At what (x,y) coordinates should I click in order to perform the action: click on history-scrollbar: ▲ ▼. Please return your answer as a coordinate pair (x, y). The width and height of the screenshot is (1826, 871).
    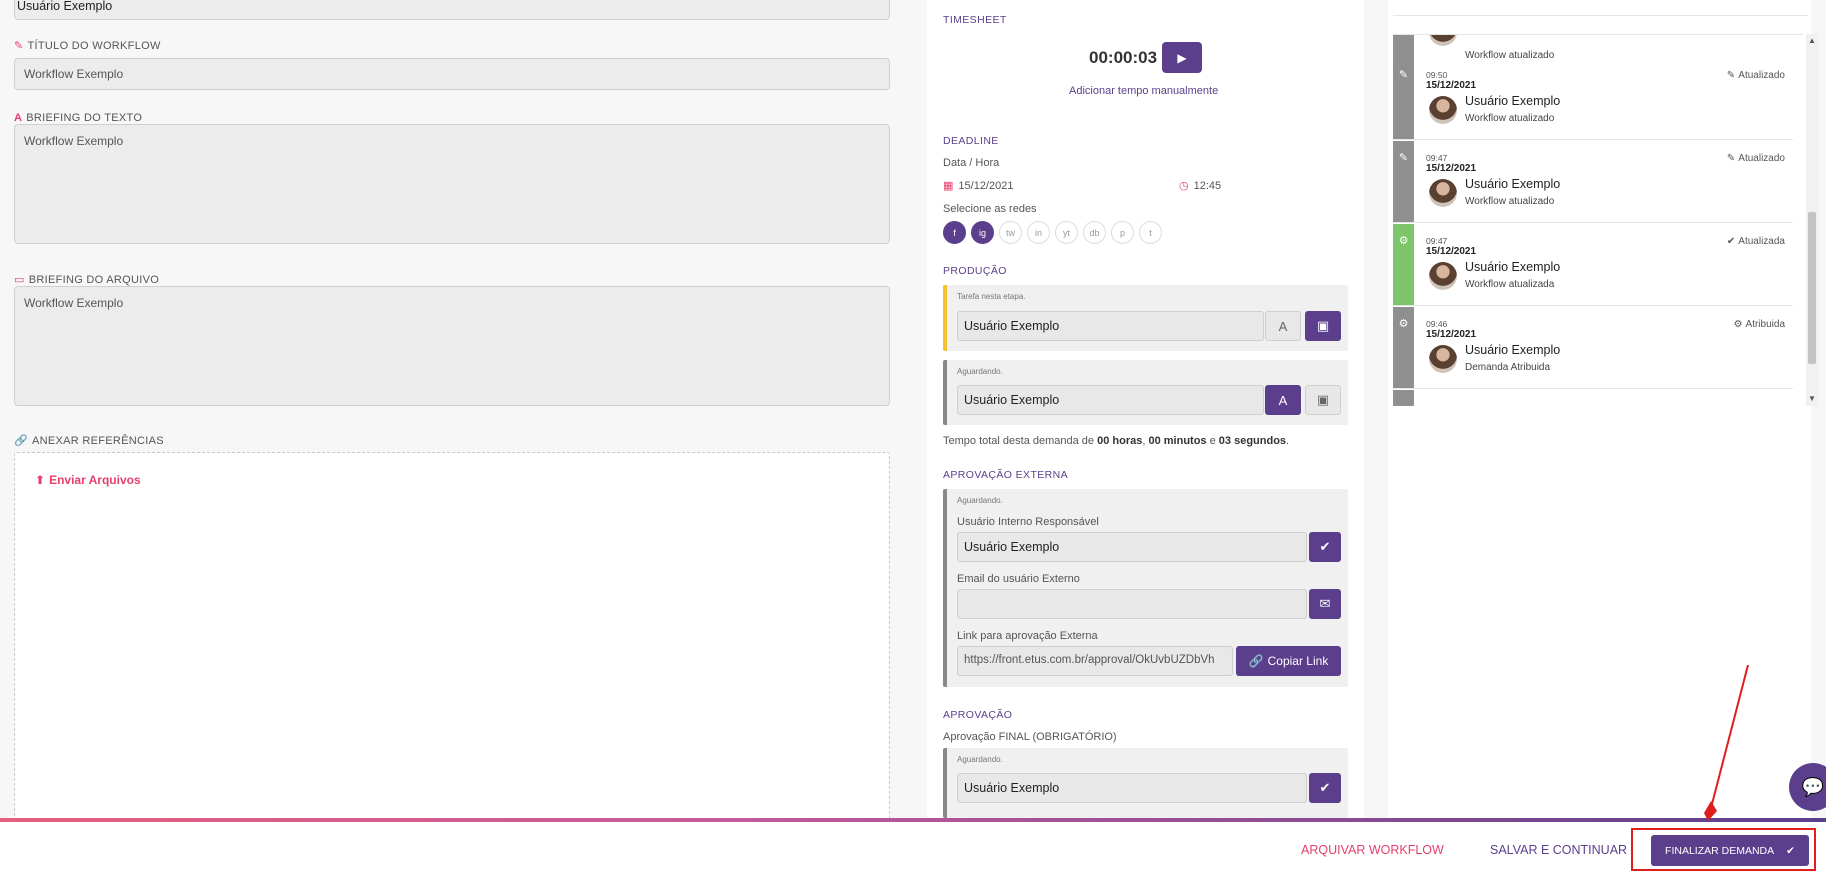
    Looking at the image, I should click on (1812, 220).